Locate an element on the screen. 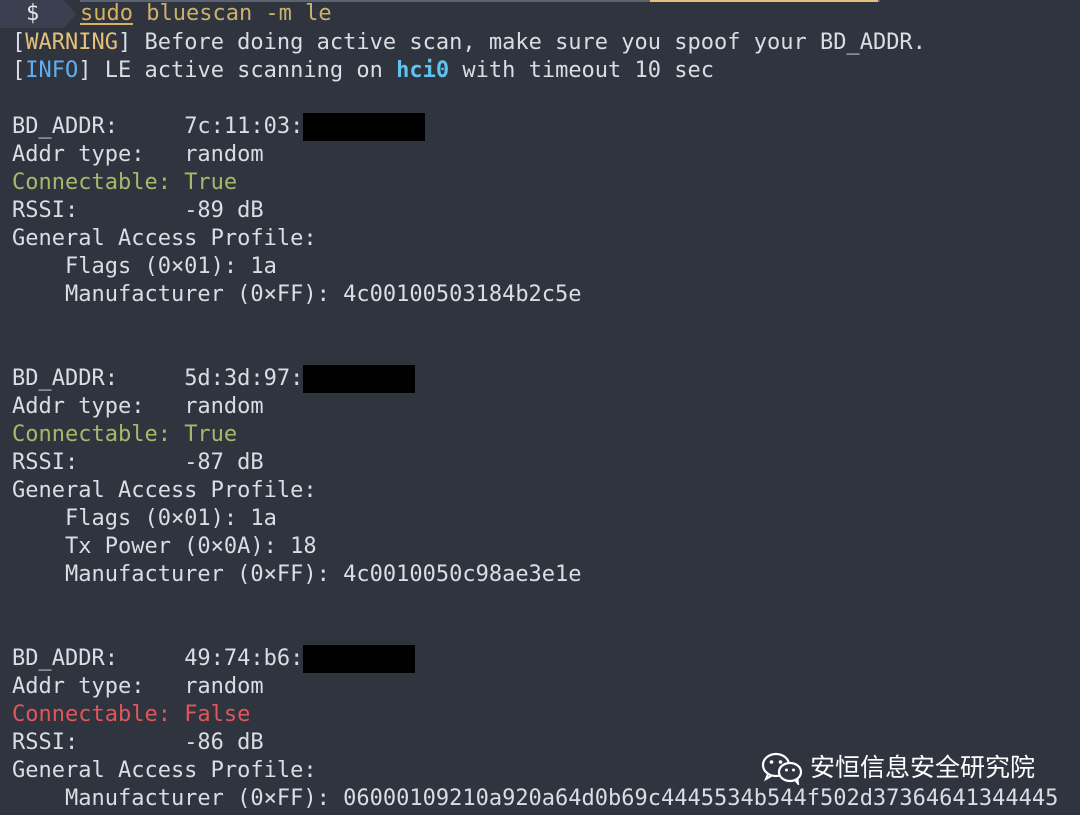  connectable-value: False is located at coordinates (217, 714).